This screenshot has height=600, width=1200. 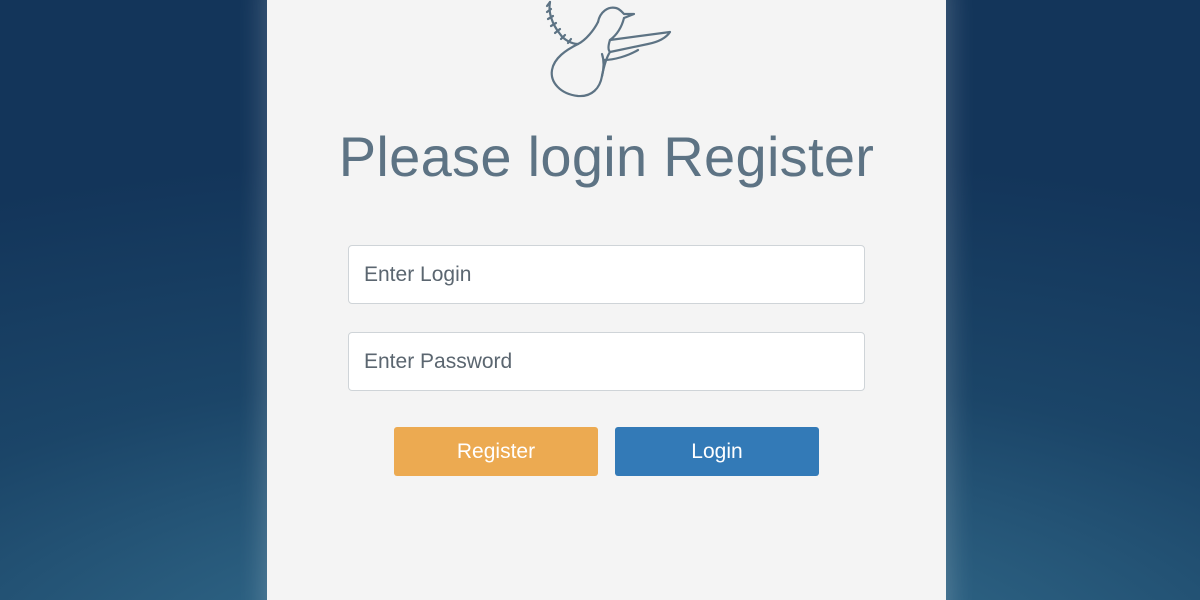 What do you see at coordinates (717, 451) in the screenshot?
I see `login-button: Login` at bounding box center [717, 451].